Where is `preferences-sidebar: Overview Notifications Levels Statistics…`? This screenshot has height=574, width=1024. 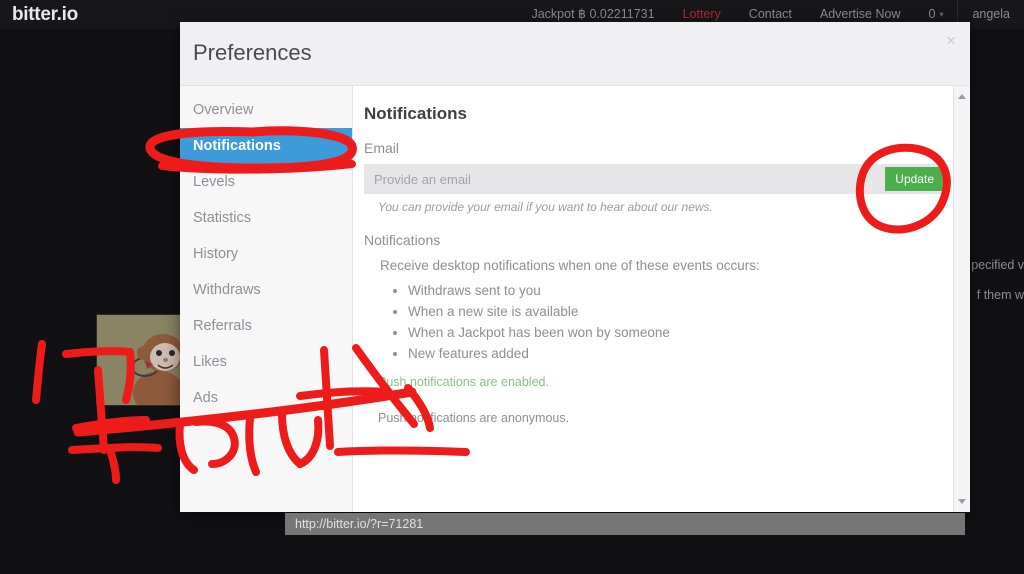 preferences-sidebar: Overview Notifications Levels Statistics… is located at coordinates (266, 299).